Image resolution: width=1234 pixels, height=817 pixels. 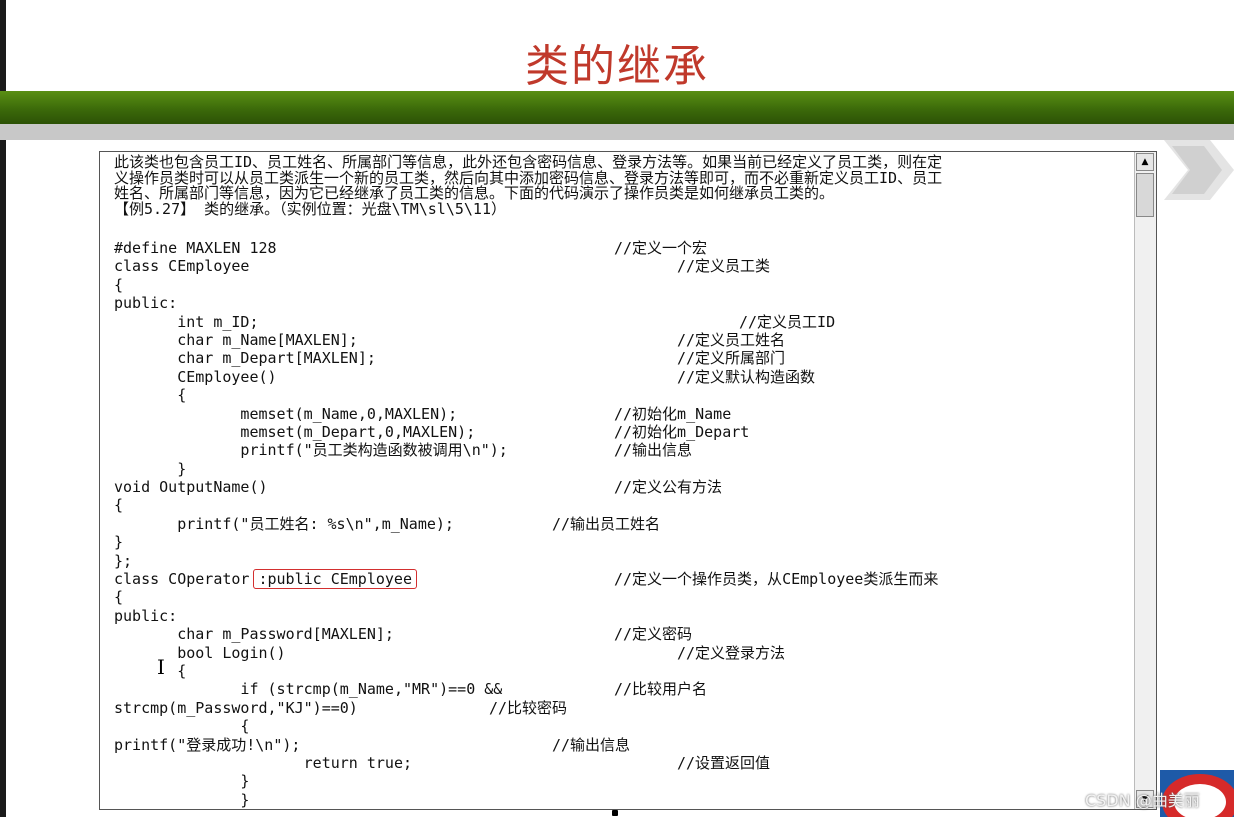 I want to click on code-comment: //输出员工姓名, so click(x=606, y=523).